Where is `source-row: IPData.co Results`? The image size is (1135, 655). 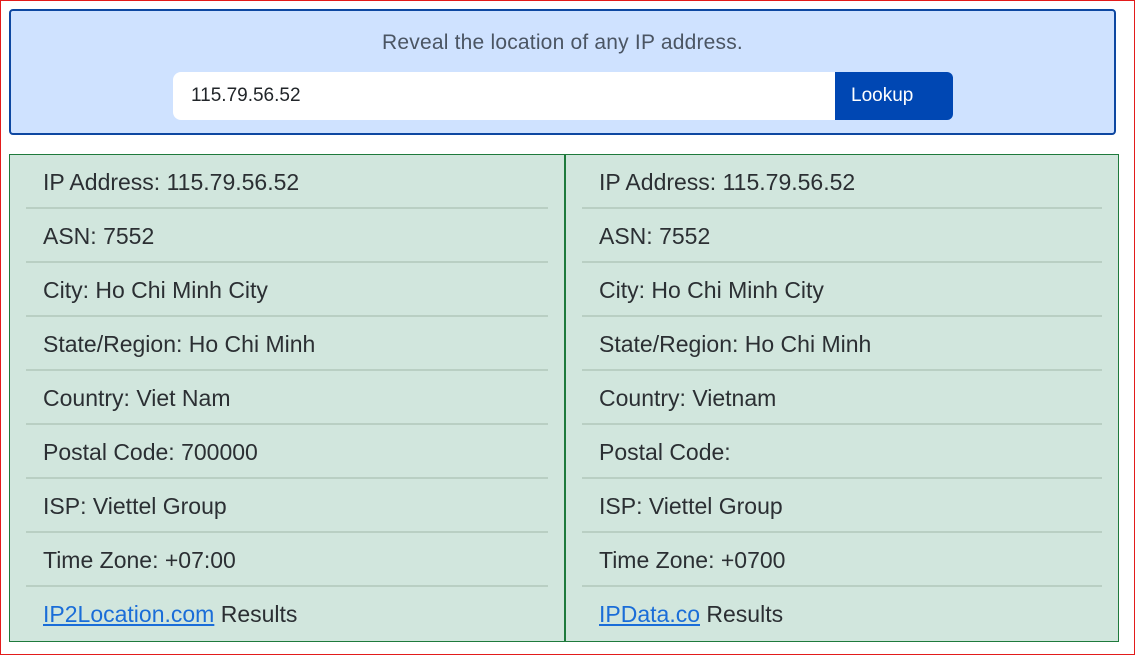 source-row: IPData.co Results is located at coordinates (842, 614).